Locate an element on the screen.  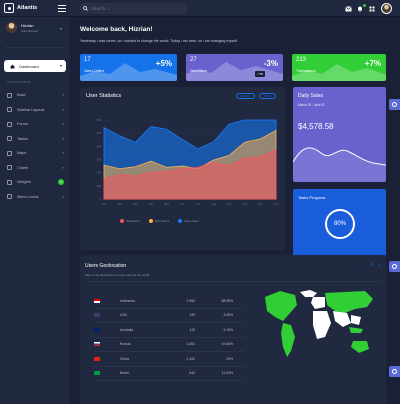
x-tick-label: Aug is located at coordinates (213, 204).